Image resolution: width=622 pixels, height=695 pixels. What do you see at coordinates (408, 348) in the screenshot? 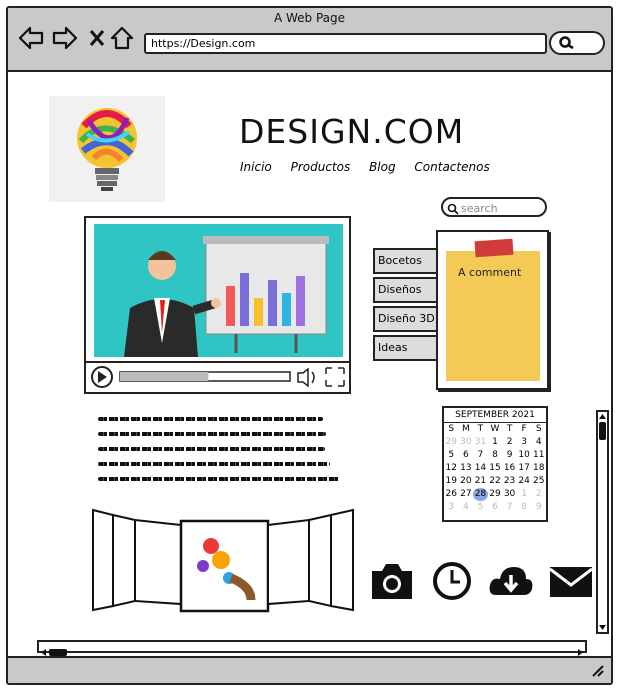
I see `tab-ideas: Ideas` at bounding box center [408, 348].